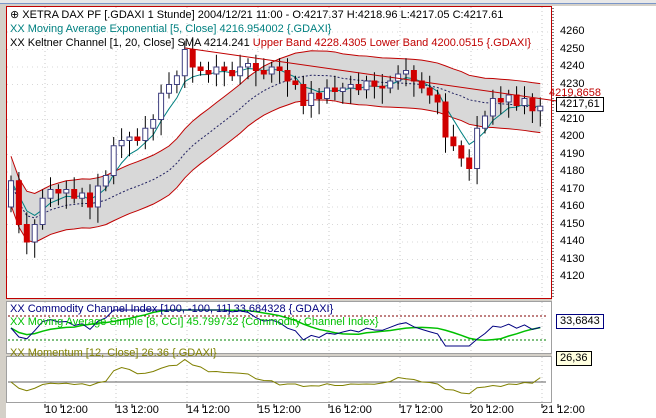 This screenshot has width=656, height=418. I want to click on series-marker-icon: ⊕, so click(16, 15).